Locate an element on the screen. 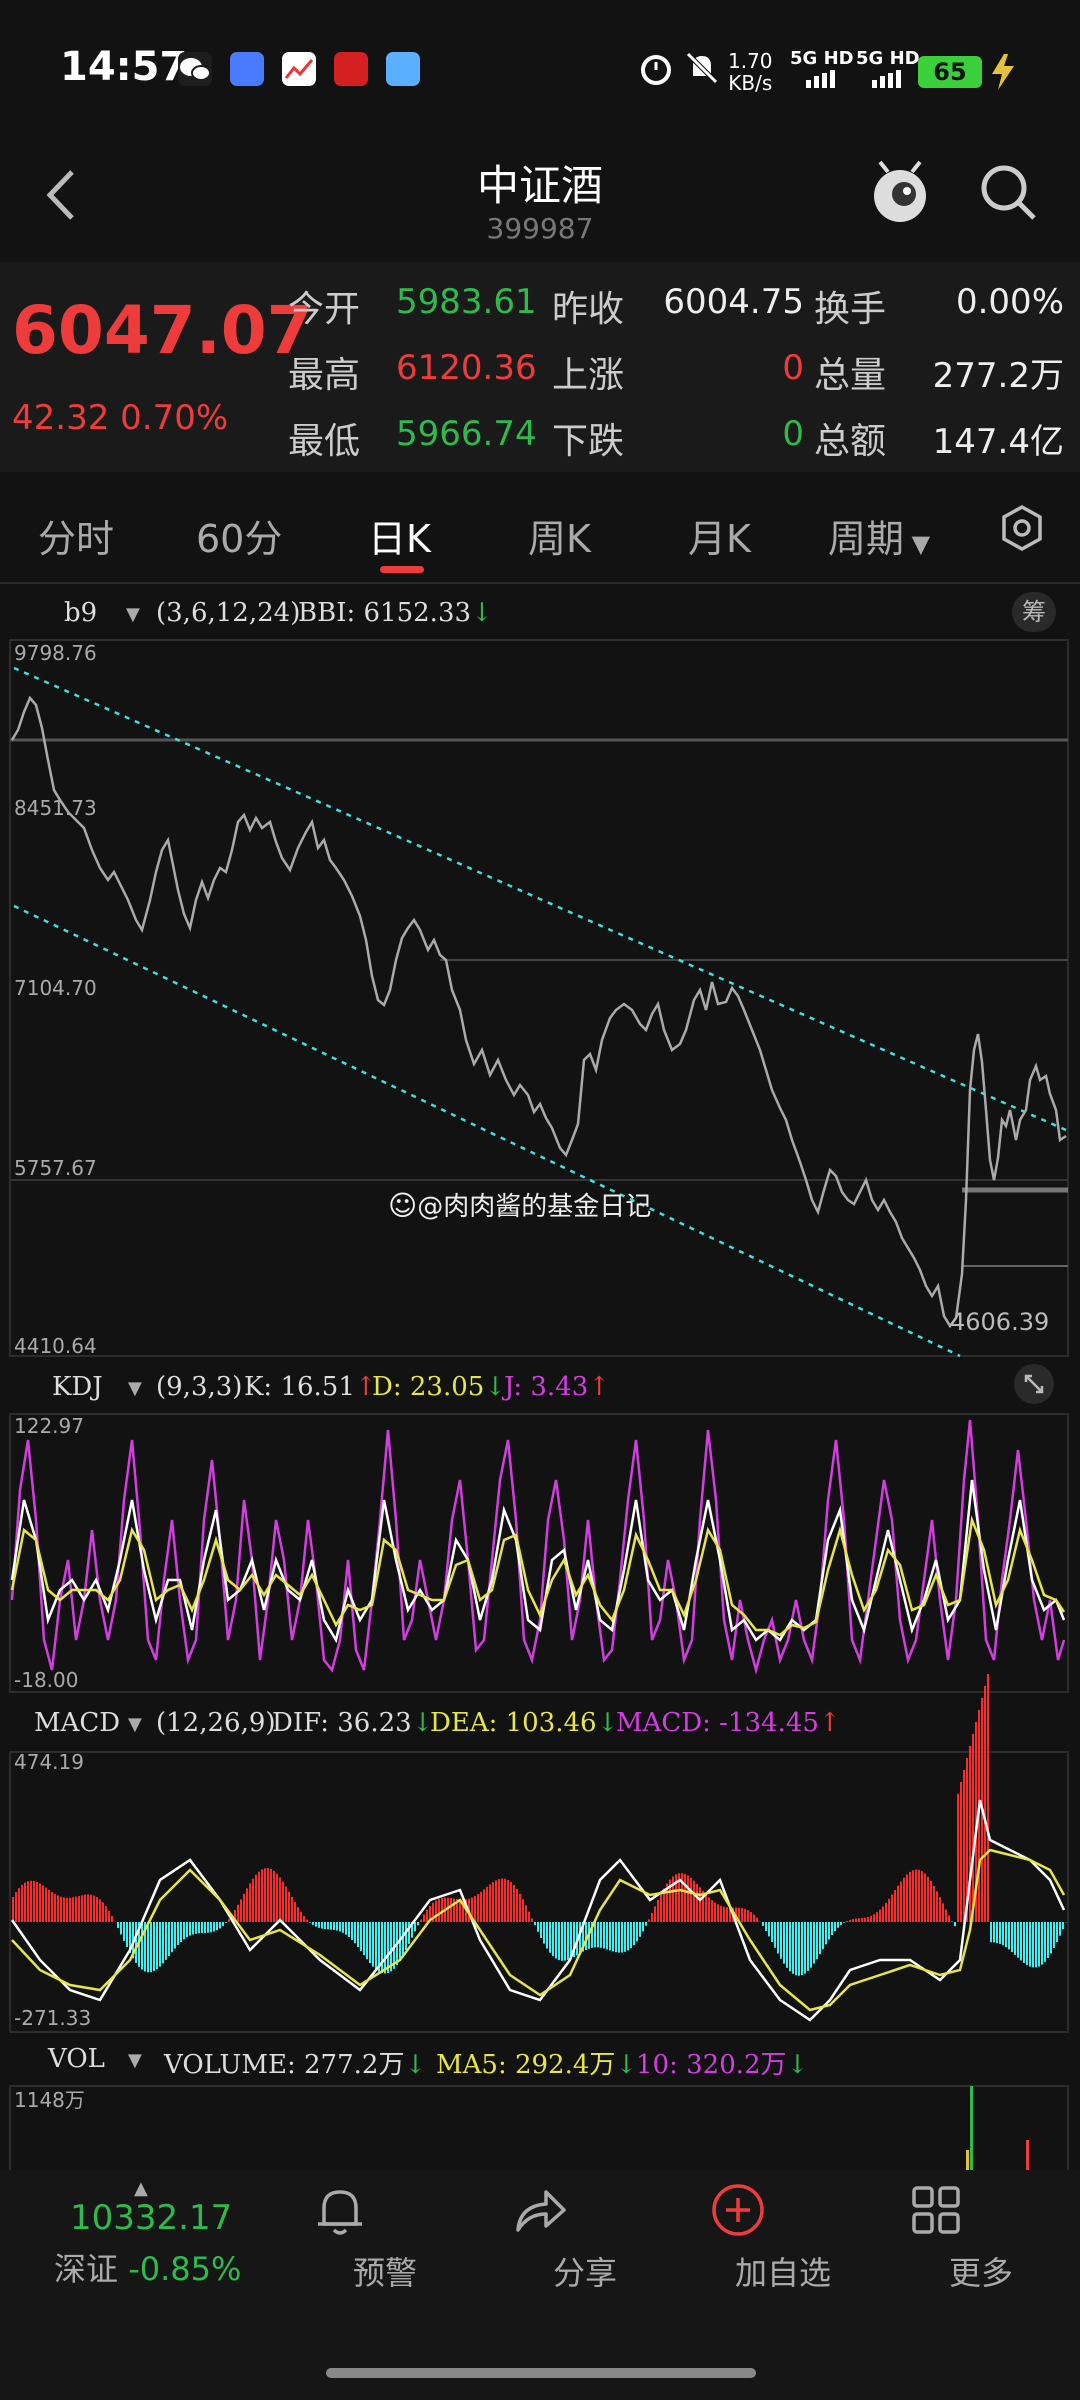 The width and height of the screenshot is (1080, 2400). alert-label: 预警 is located at coordinates (384, 2273).